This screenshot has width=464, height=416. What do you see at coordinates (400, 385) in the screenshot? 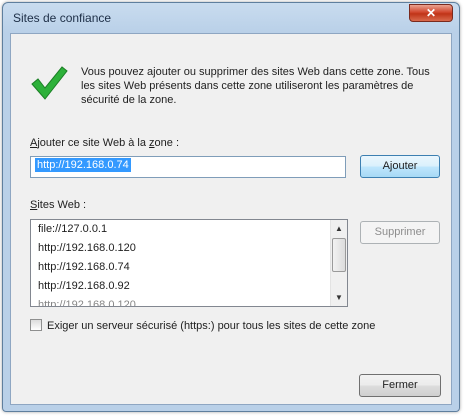
I see `close-button: Fermer` at bounding box center [400, 385].